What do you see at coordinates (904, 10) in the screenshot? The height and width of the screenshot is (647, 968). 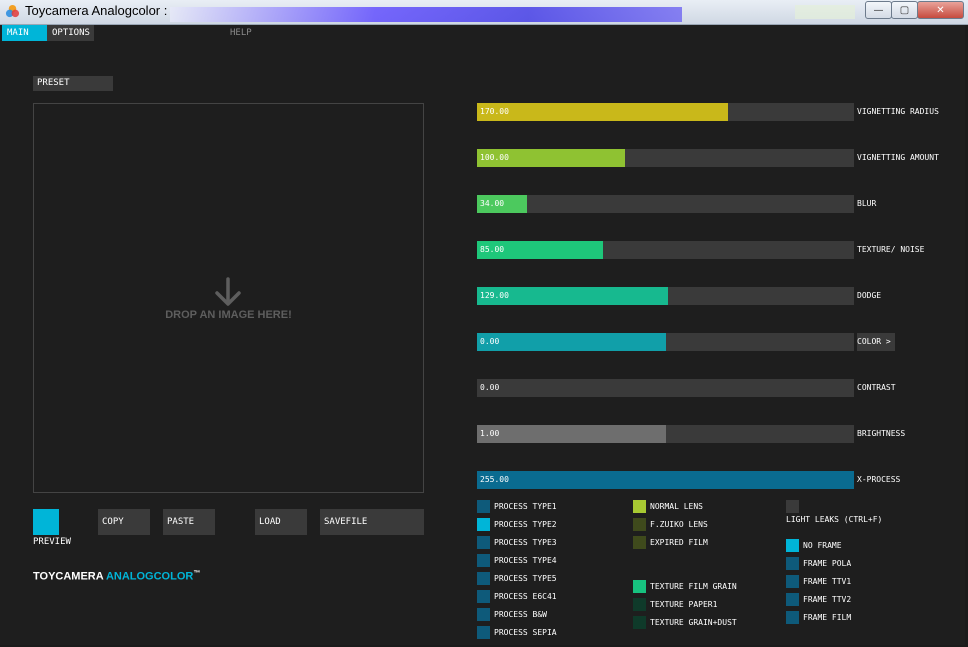 I see `maximize-button: ▢` at bounding box center [904, 10].